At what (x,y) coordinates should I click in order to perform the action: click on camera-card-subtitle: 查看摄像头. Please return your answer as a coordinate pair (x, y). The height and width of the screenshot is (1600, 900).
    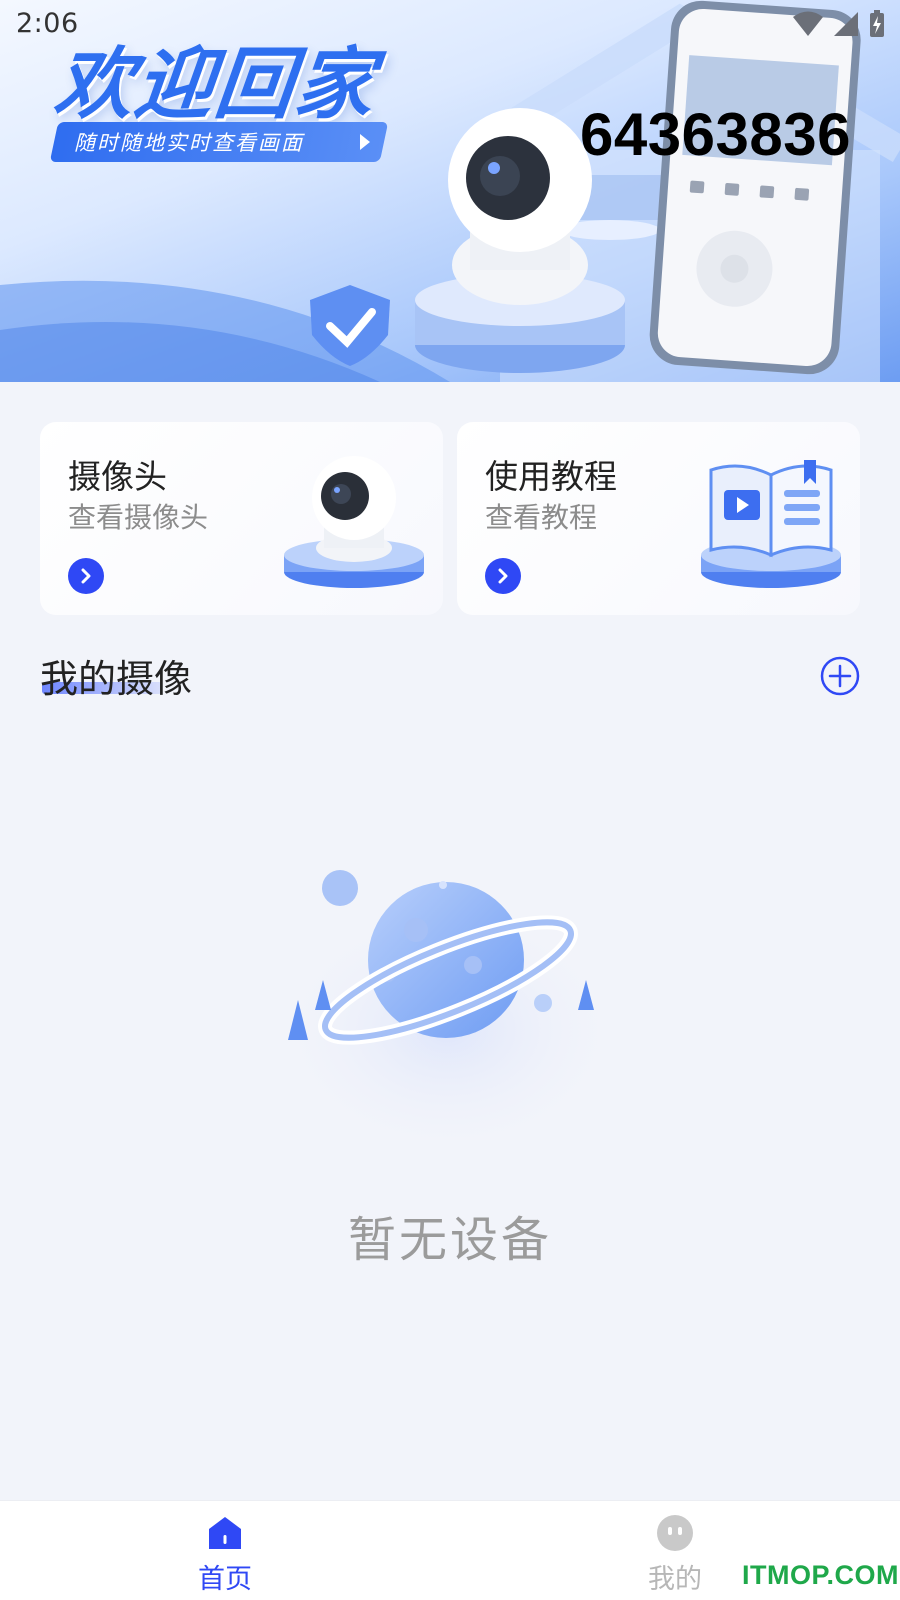
    Looking at the image, I should click on (138, 517).